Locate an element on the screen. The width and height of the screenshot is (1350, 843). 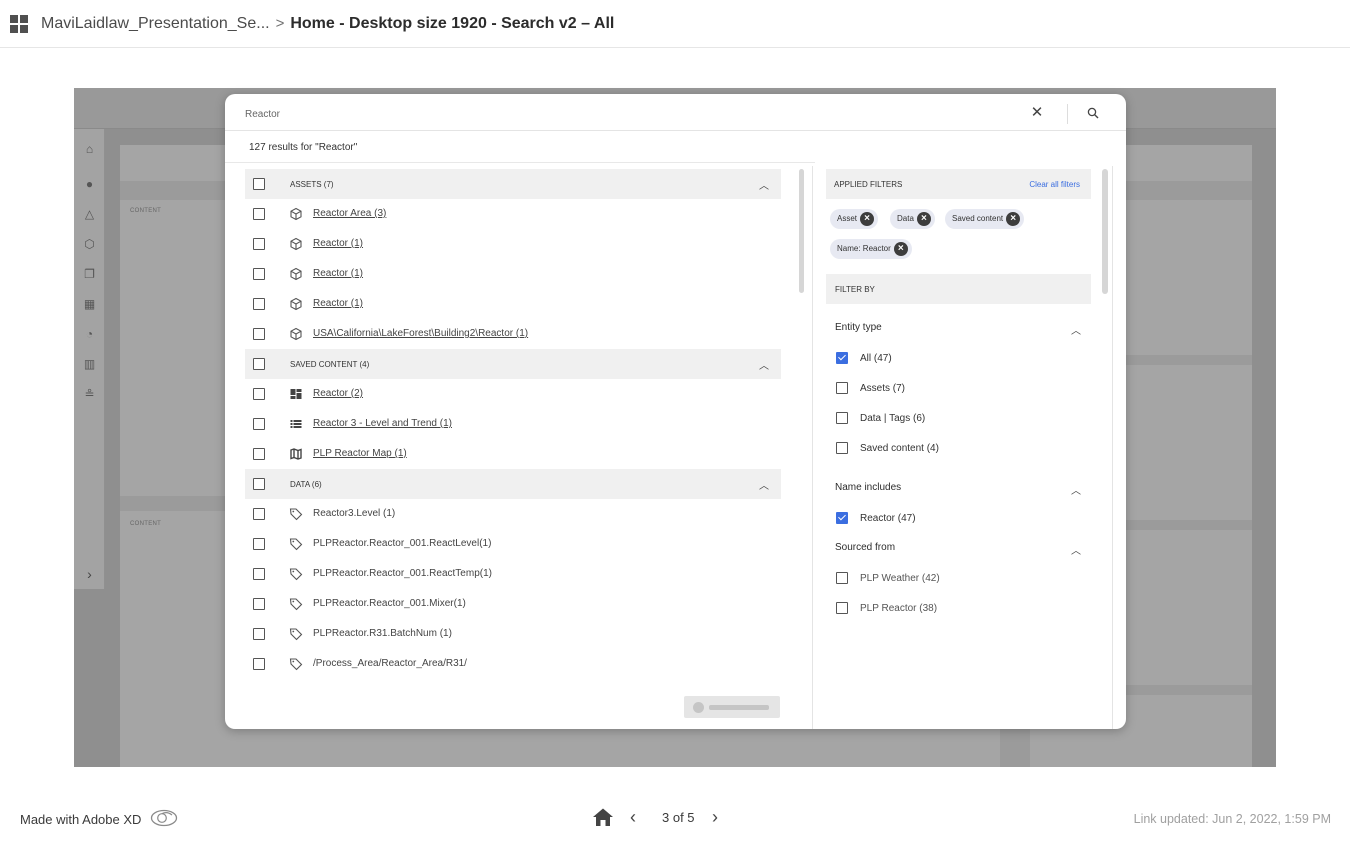
grid-menu-icon is located at coordinates (19, 23).